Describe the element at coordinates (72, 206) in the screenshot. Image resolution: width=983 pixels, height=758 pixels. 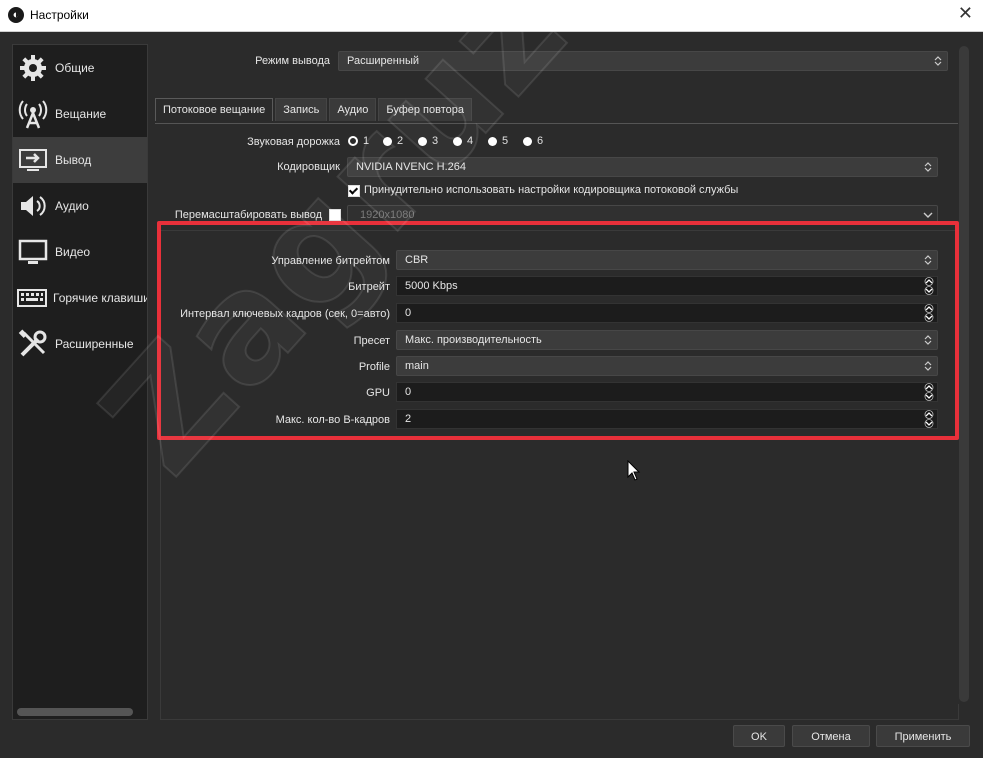
I see `sidebar-item-label: Аудио` at that location.